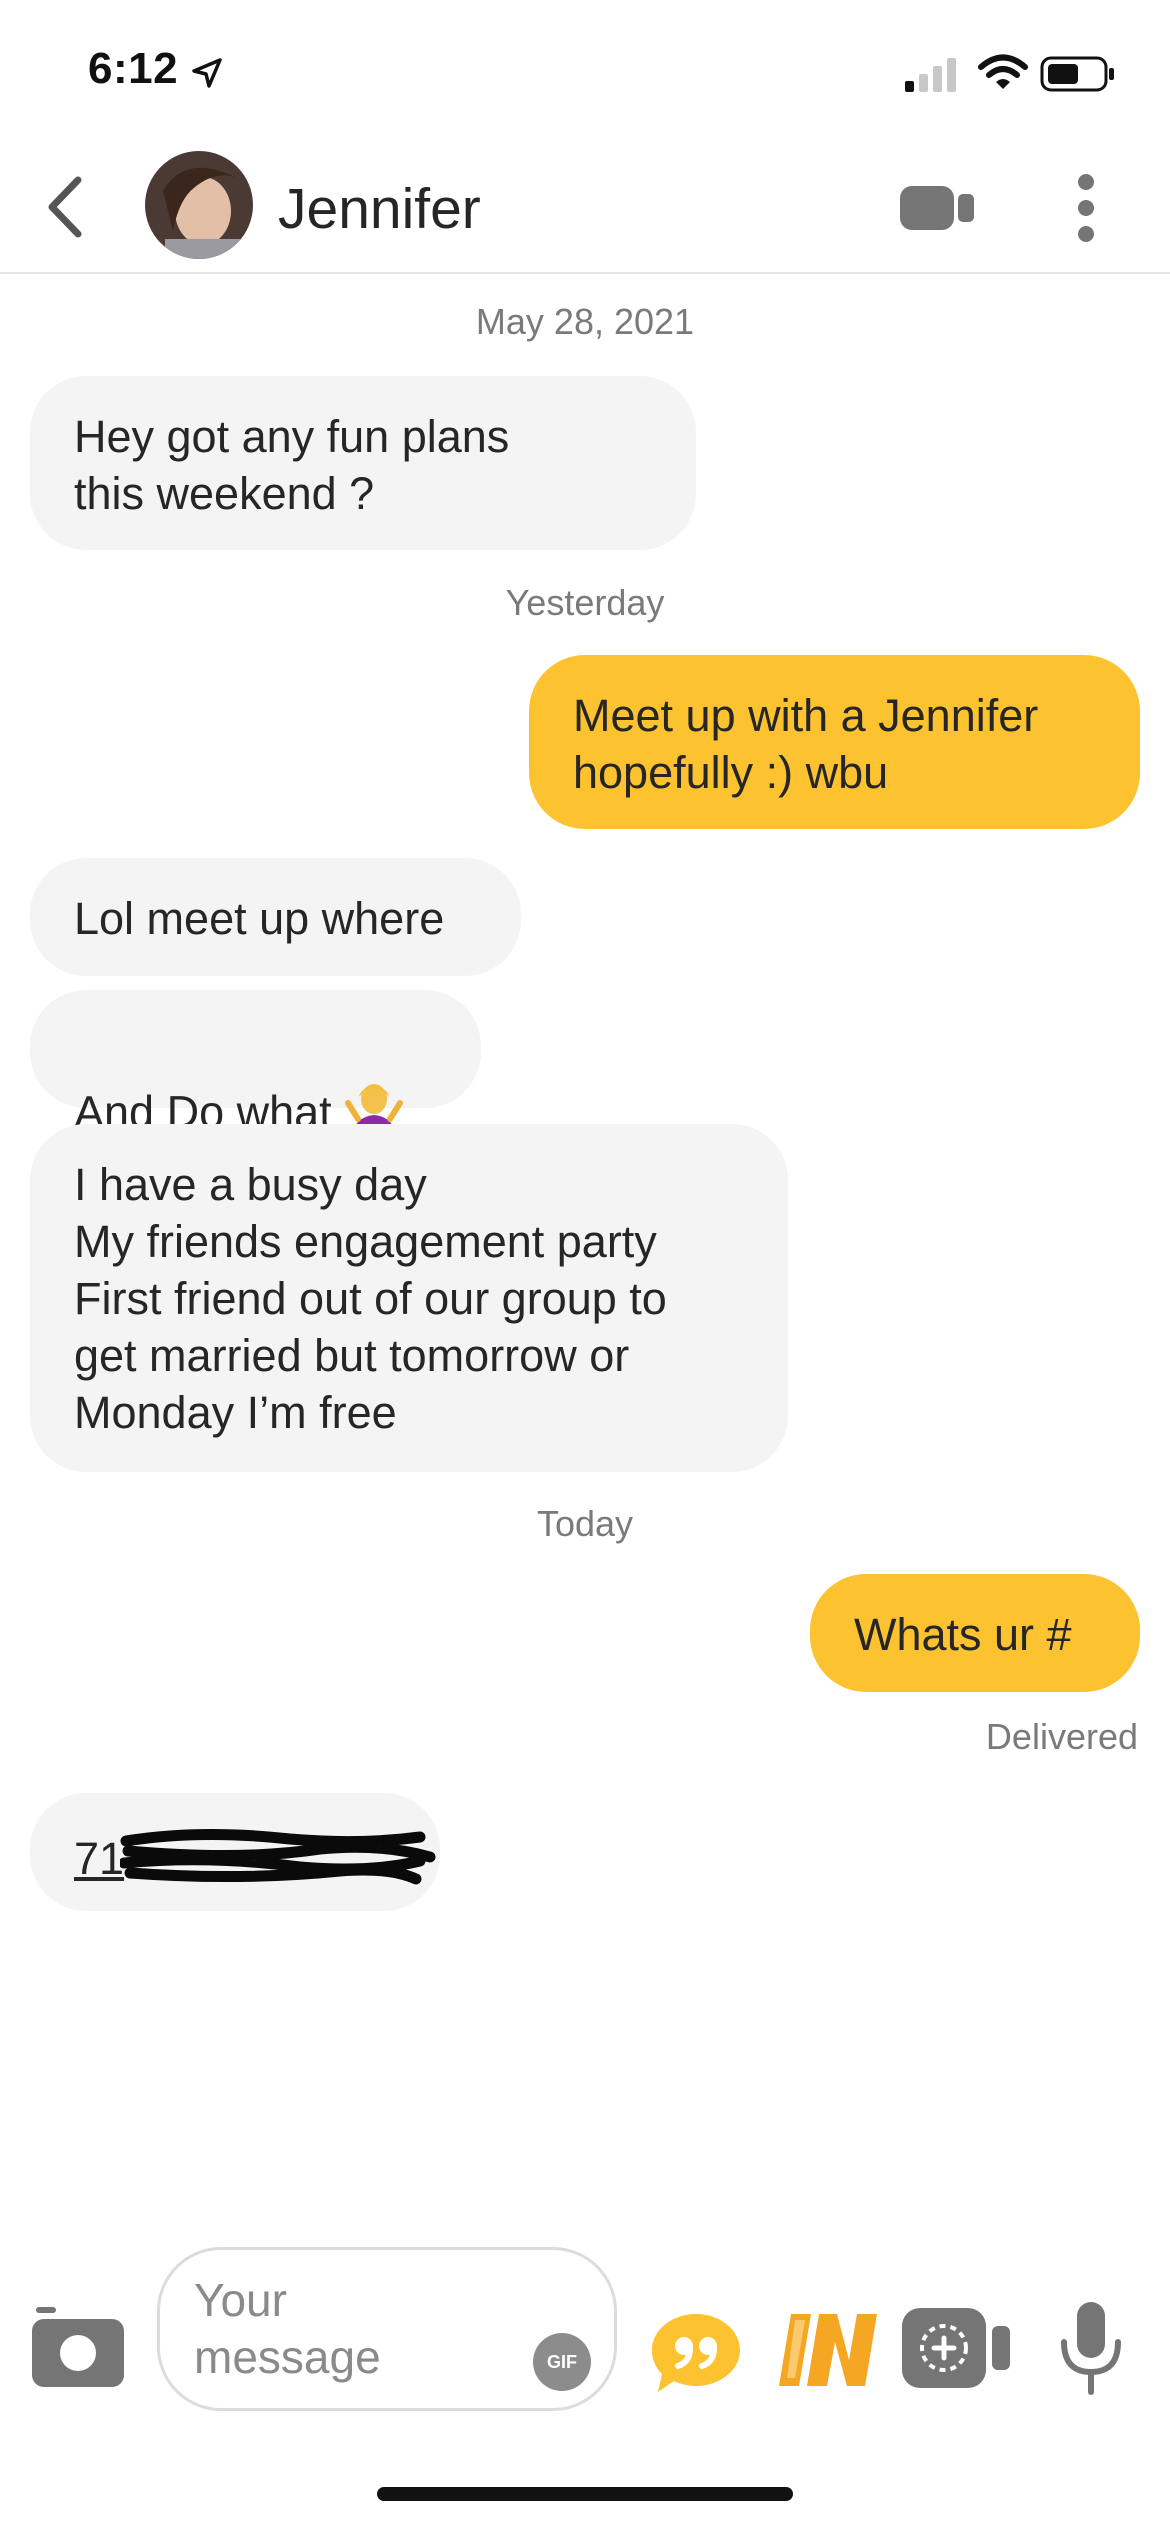  What do you see at coordinates (834, 742) in the screenshot?
I see `outgoing-message: Meet up with a Jennifer hopefully :) wbu` at bounding box center [834, 742].